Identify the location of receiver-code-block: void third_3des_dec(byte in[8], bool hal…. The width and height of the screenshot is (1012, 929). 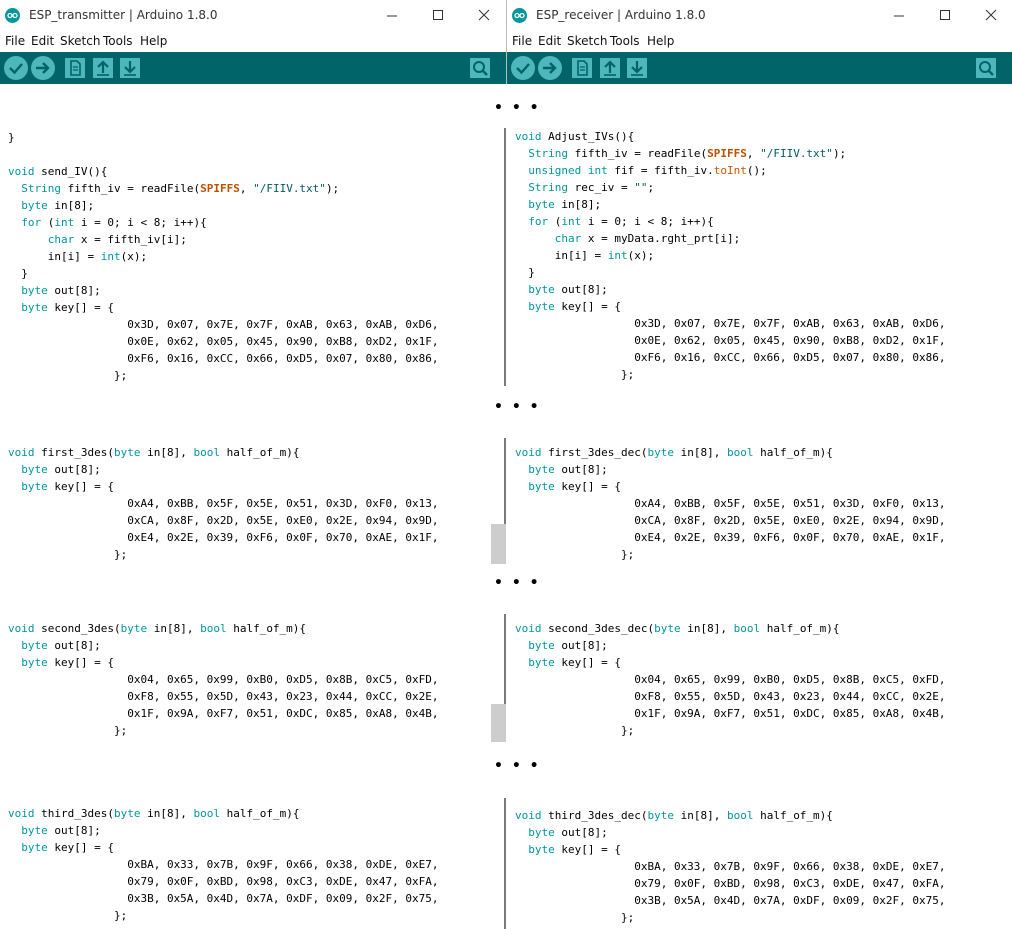
(730, 866).